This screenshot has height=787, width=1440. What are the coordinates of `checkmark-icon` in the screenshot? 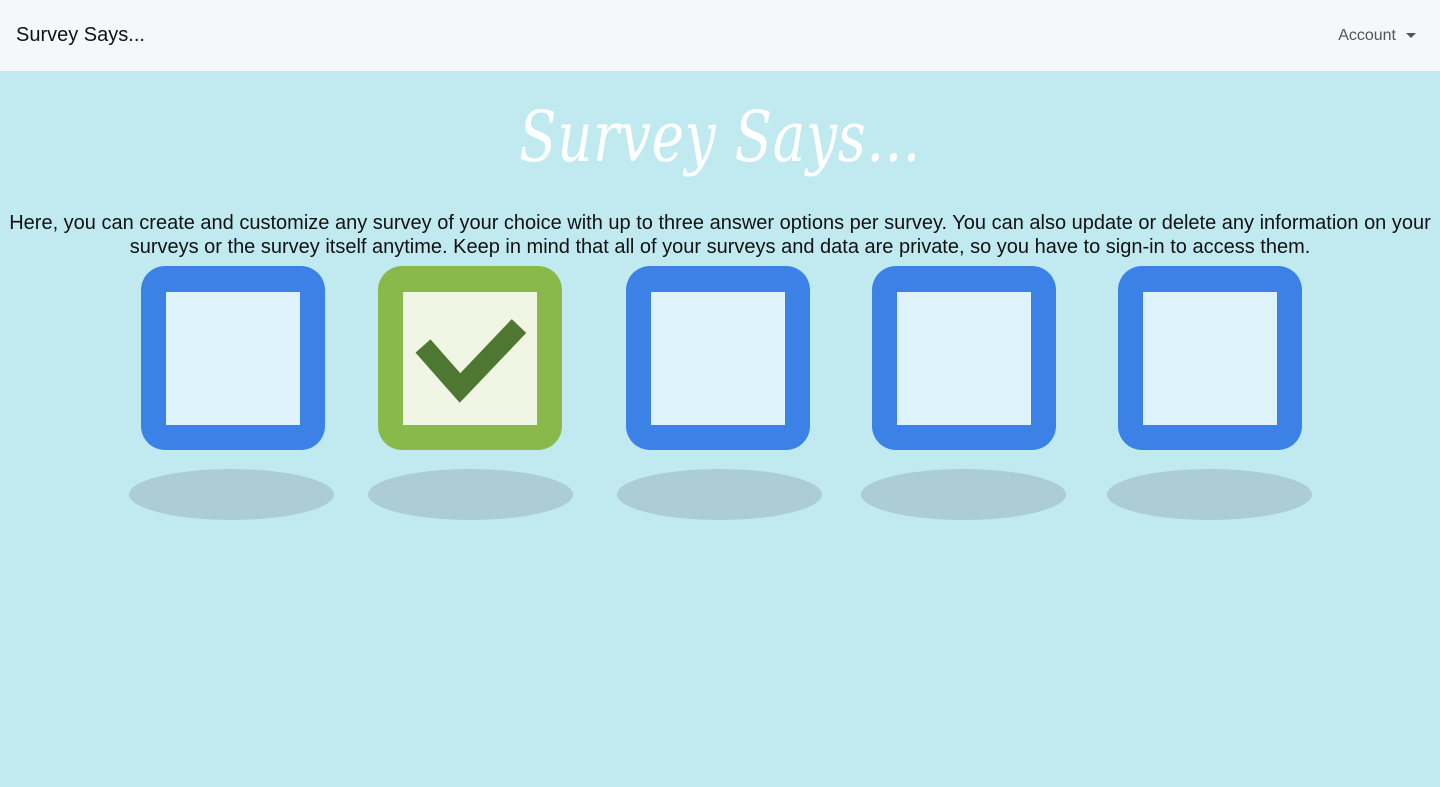 It's located at (471, 361).